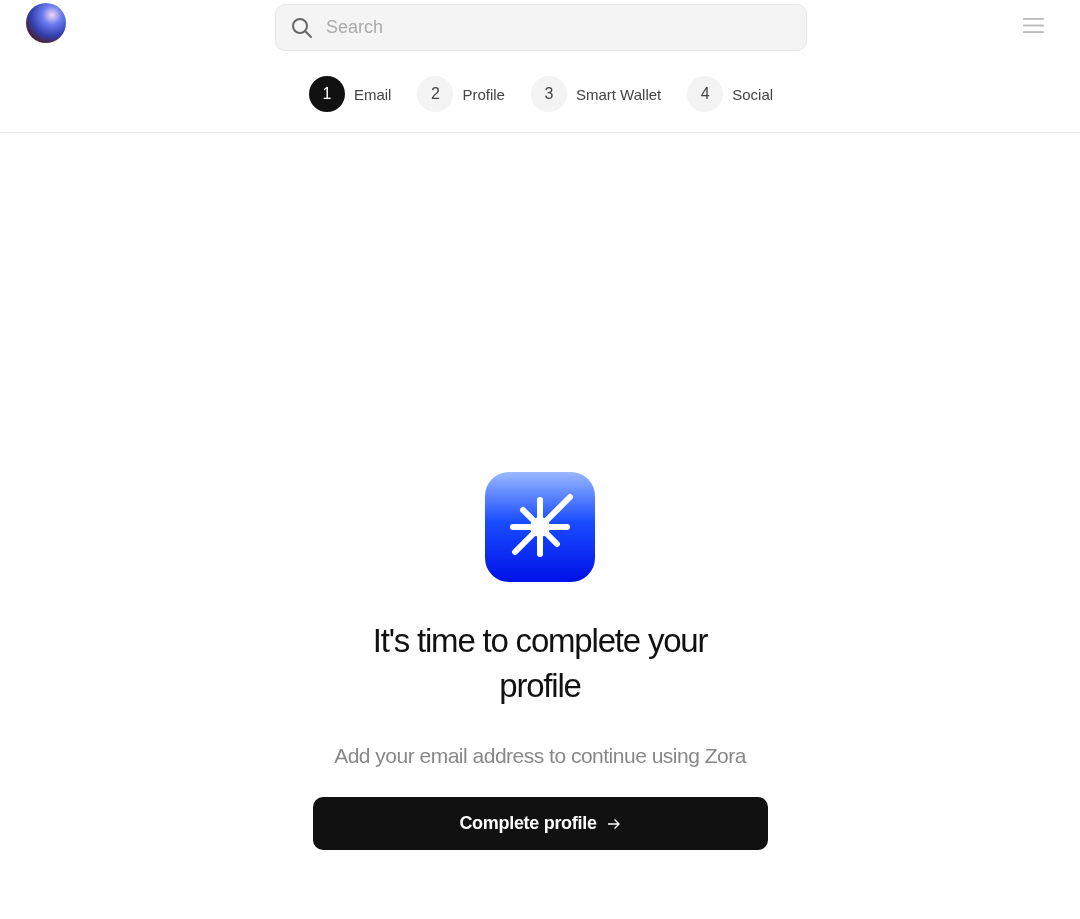  What do you see at coordinates (326, 94) in the screenshot?
I see `step-number: 1` at bounding box center [326, 94].